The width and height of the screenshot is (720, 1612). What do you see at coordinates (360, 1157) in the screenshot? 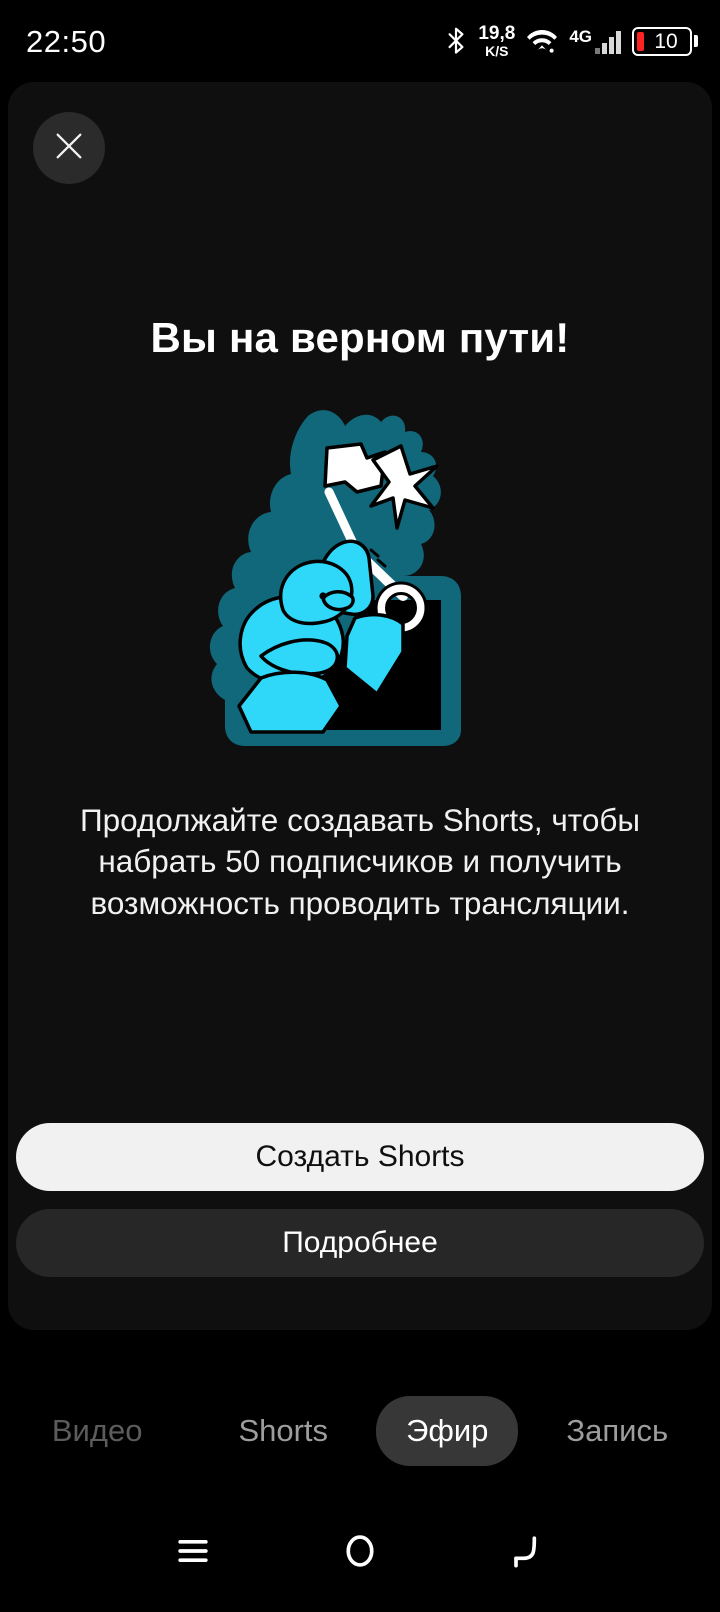
I see `create-shorts-button: Создать Shorts` at bounding box center [360, 1157].